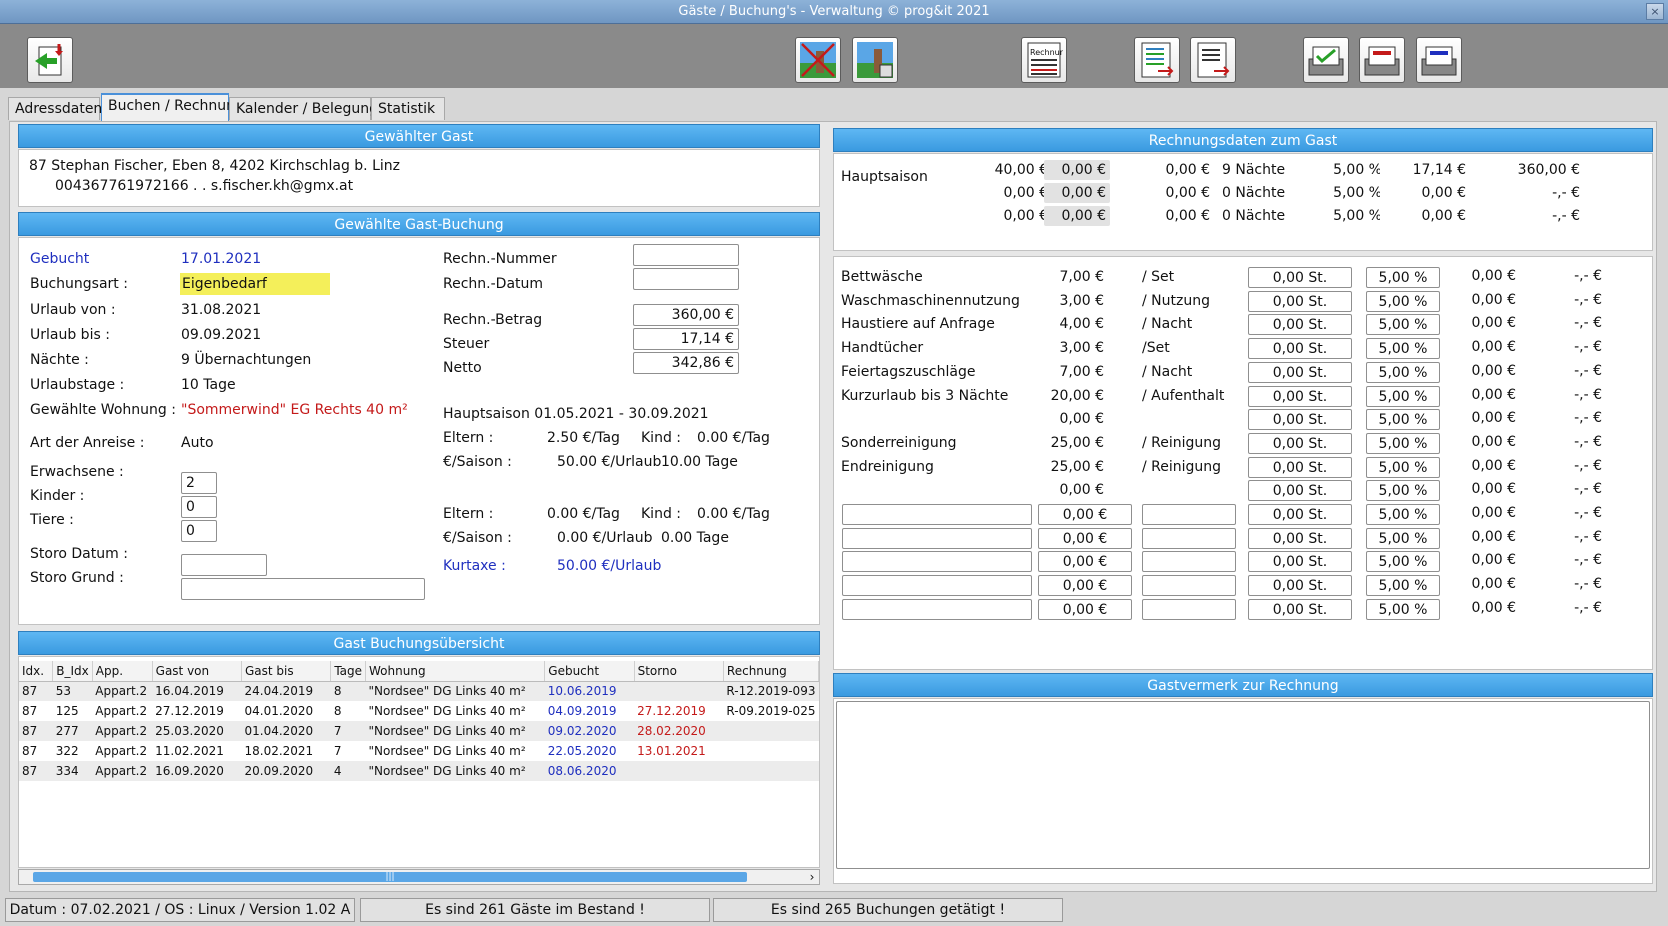 This screenshot has height=926, width=1668. I want to click on scrollbar-thumb: |||, so click(390, 877).